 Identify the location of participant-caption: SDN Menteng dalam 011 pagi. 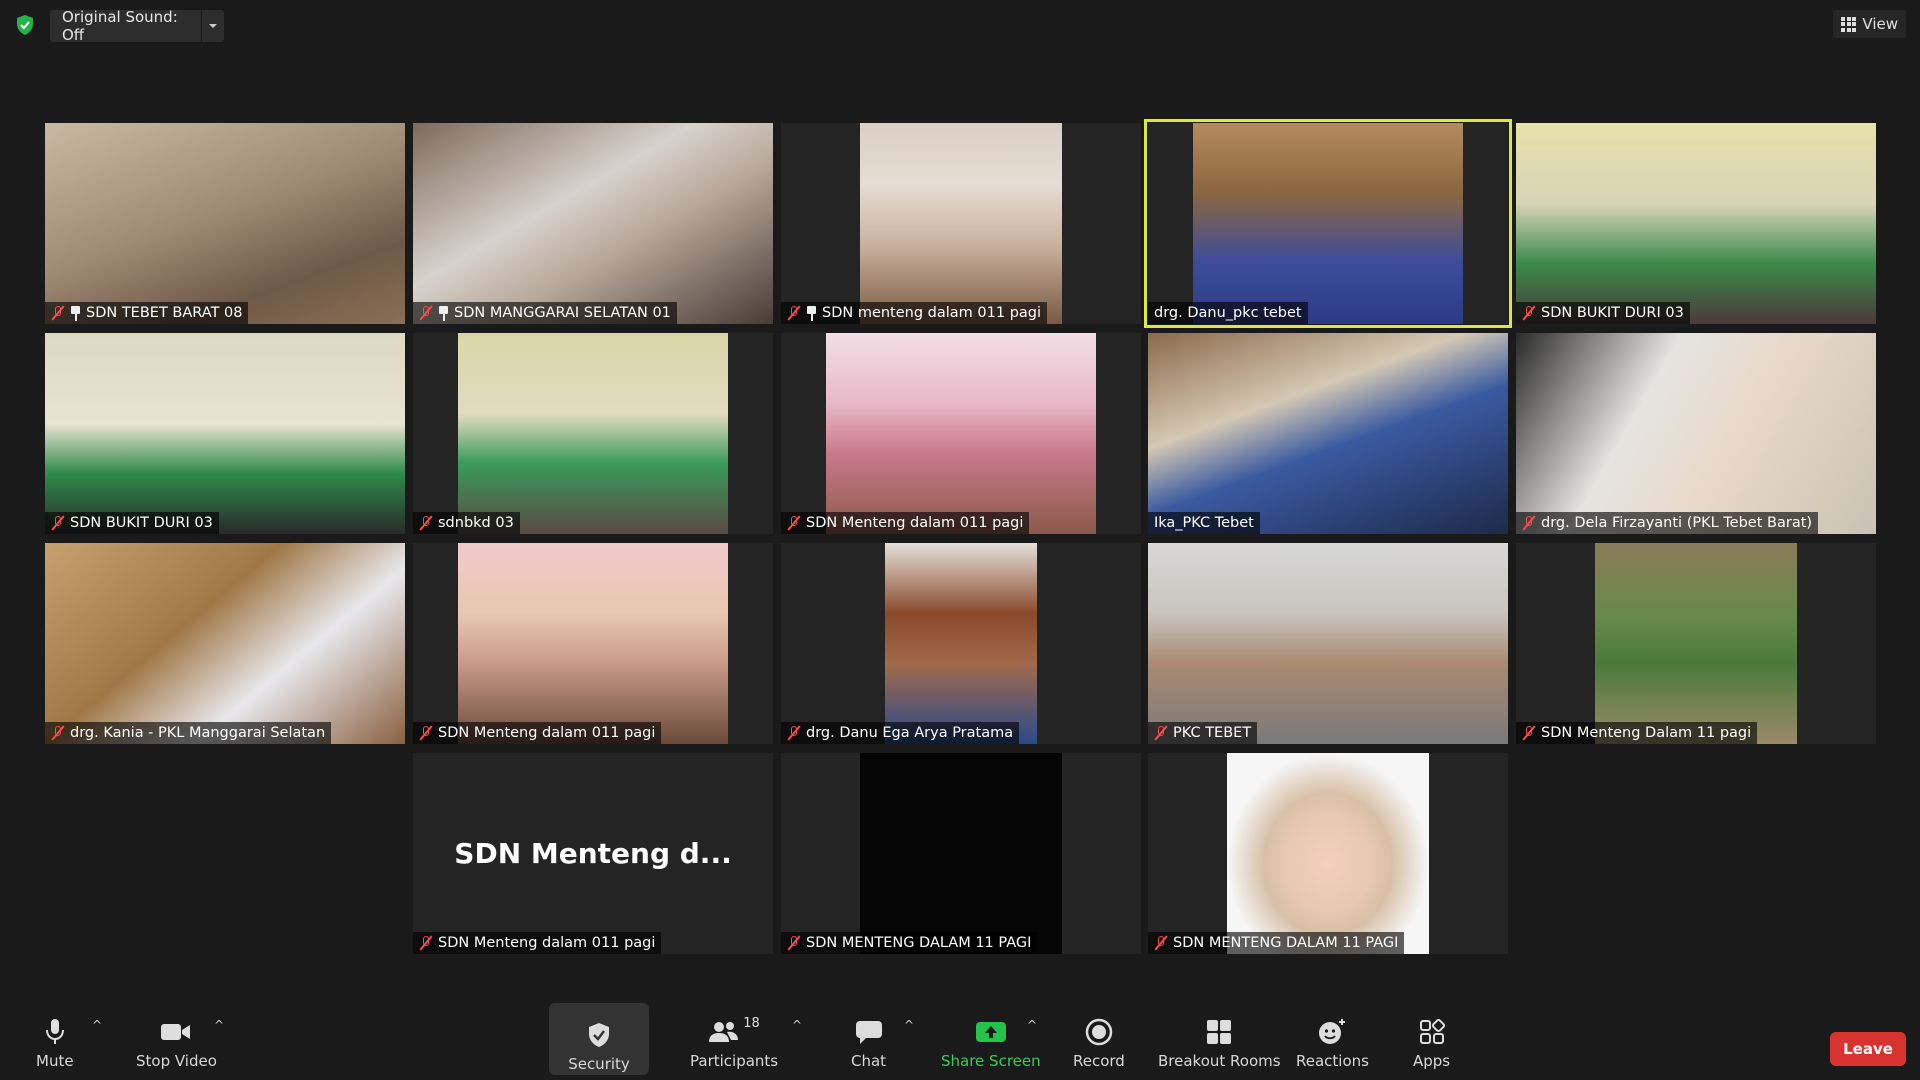
(905, 523).